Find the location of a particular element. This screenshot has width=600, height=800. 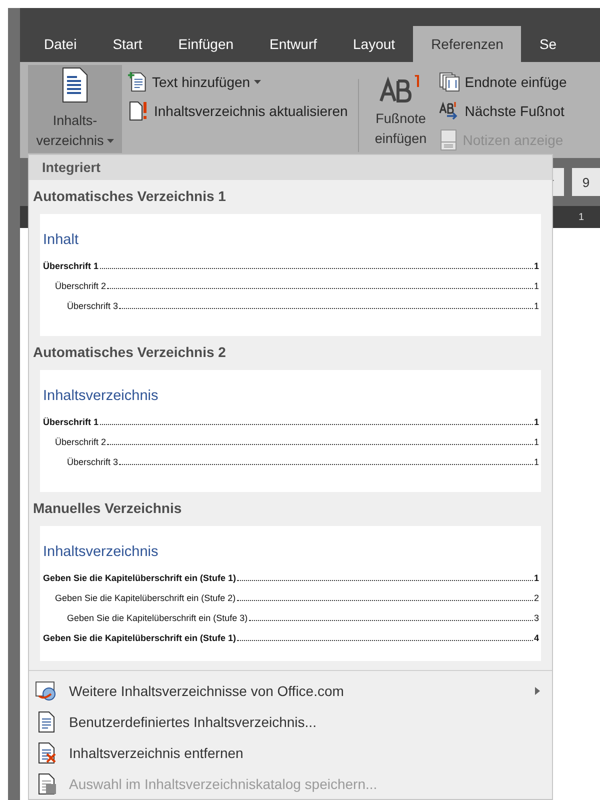

ribbon-command: Endnote einfüge is located at coordinates (502, 82).